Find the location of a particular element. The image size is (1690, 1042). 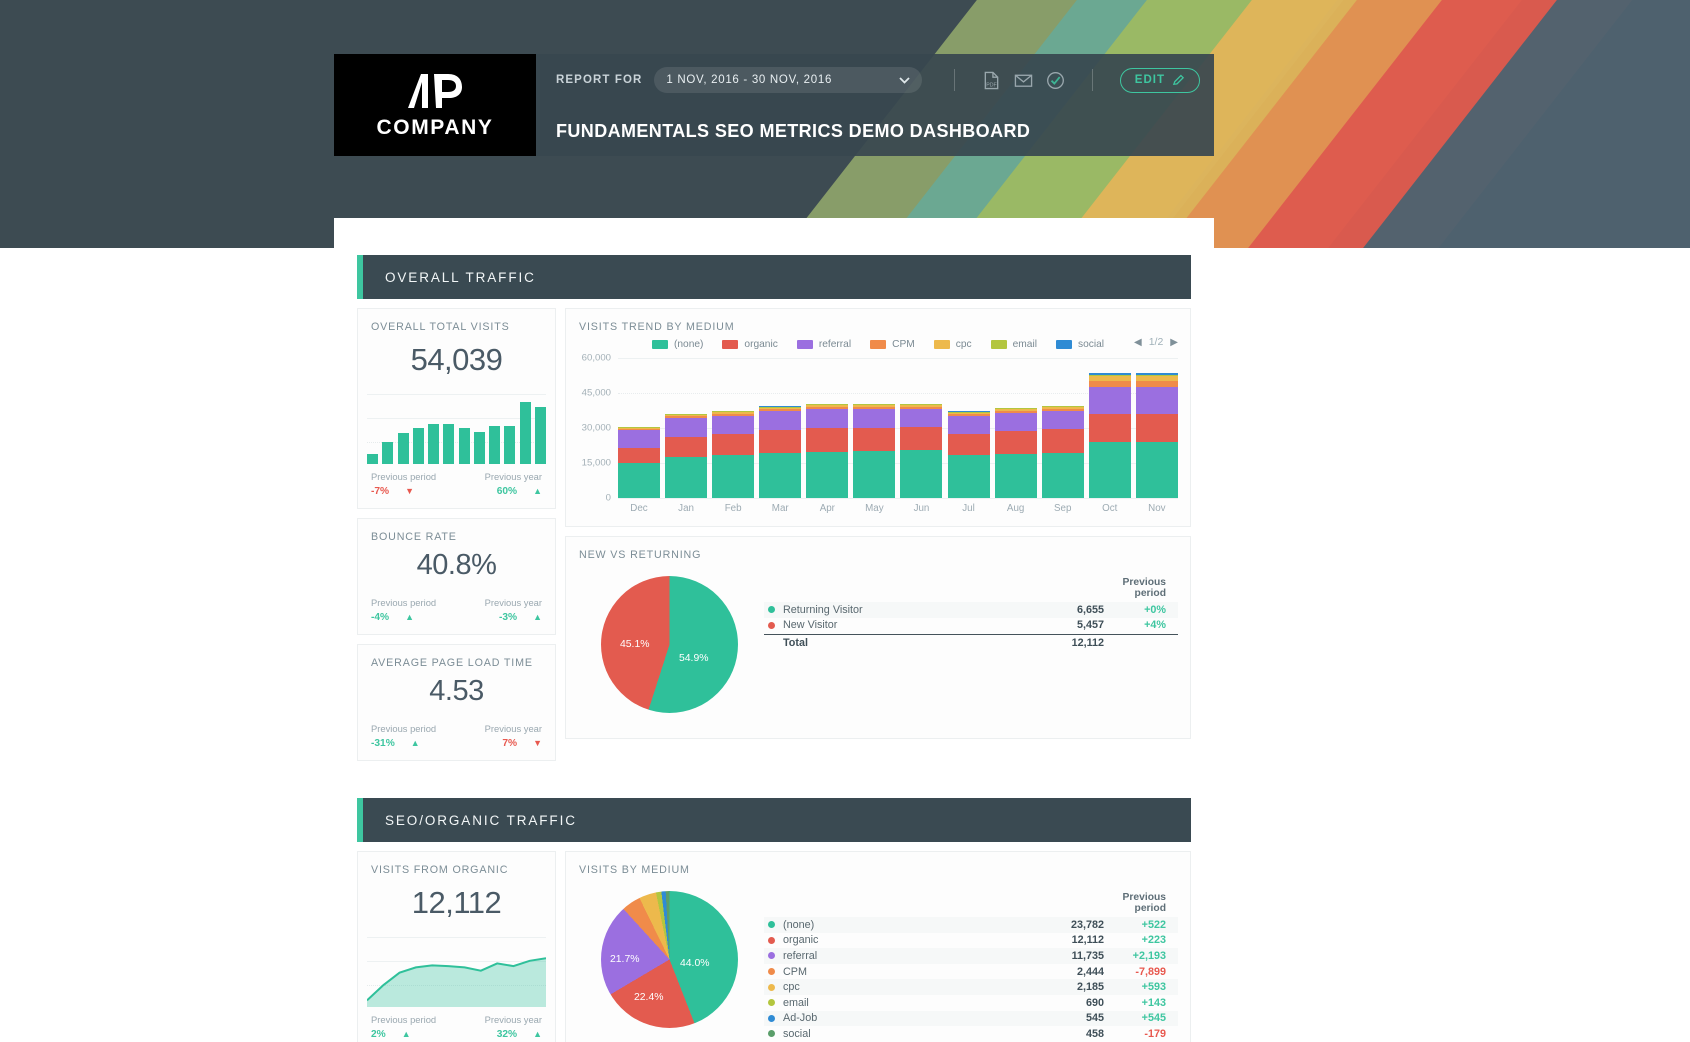

legend-item: social is located at coordinates (1079, 344).